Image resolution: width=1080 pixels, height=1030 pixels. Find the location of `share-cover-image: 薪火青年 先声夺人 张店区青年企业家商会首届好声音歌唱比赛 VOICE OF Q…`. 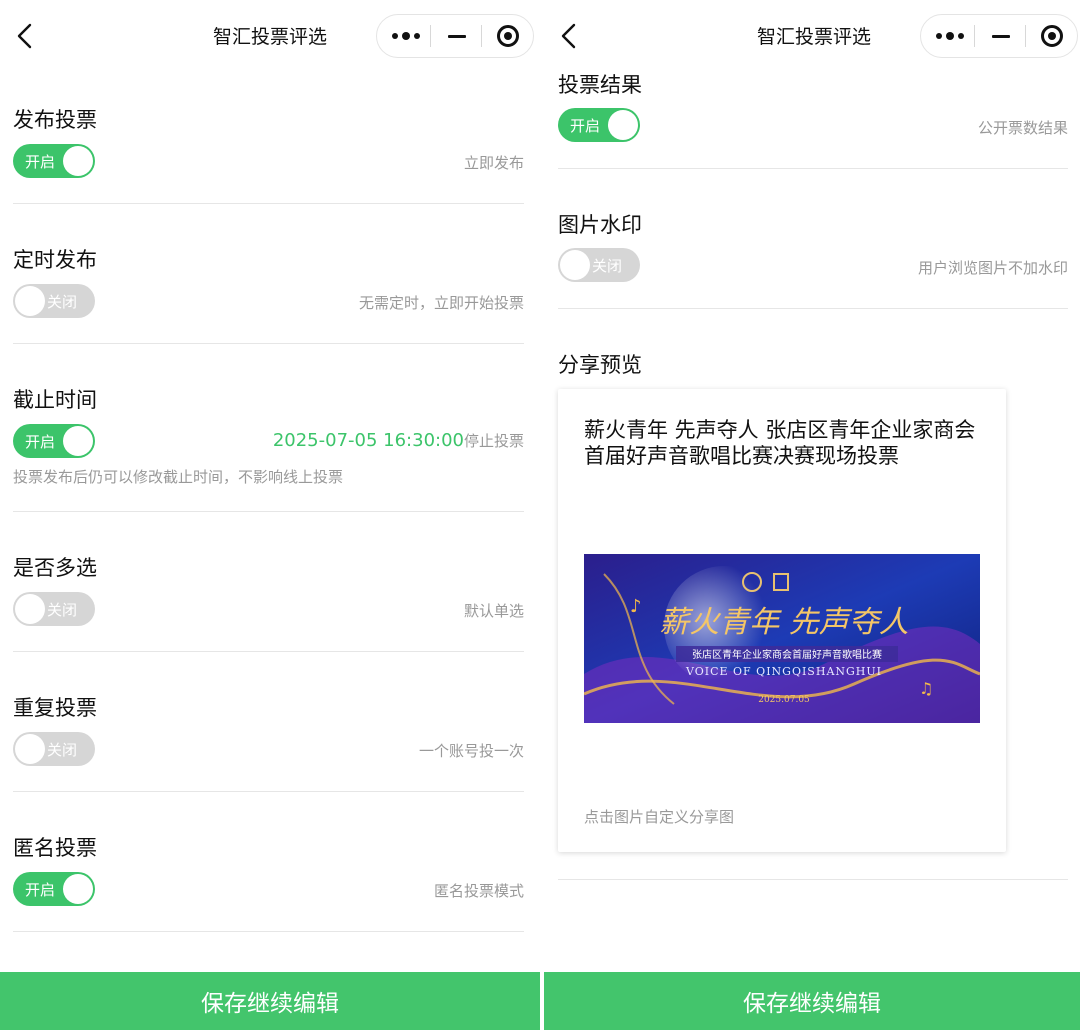

share-cover-image: 薪火青年 先声夺人 张店区青年企业家商会首届好声音歌唱比赛 VOICE OF Q… is located at coordinates (782, 638).